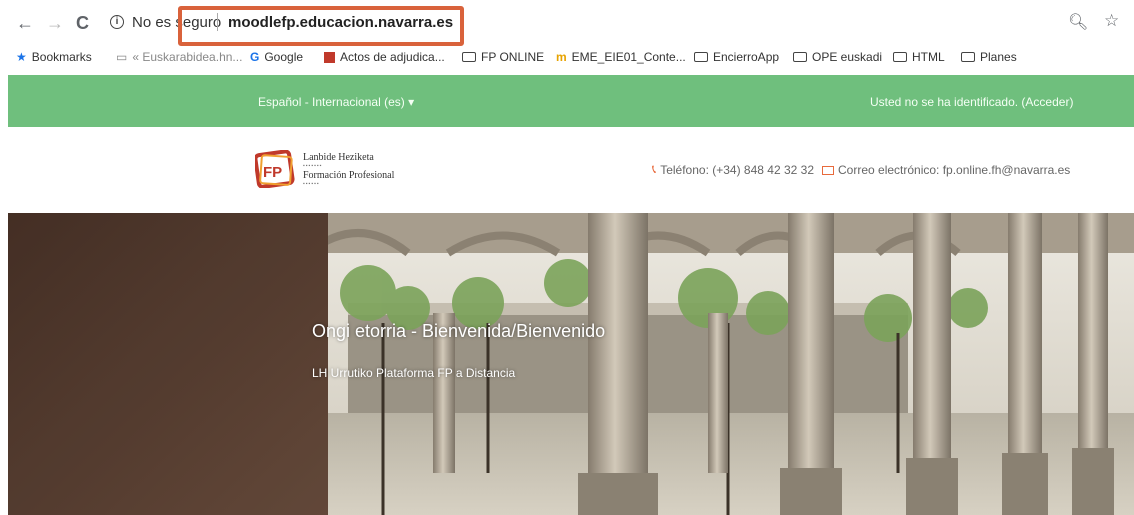  I want to click on bookmark-ope-euskadi: OPE euskadi, so click(837, 57).